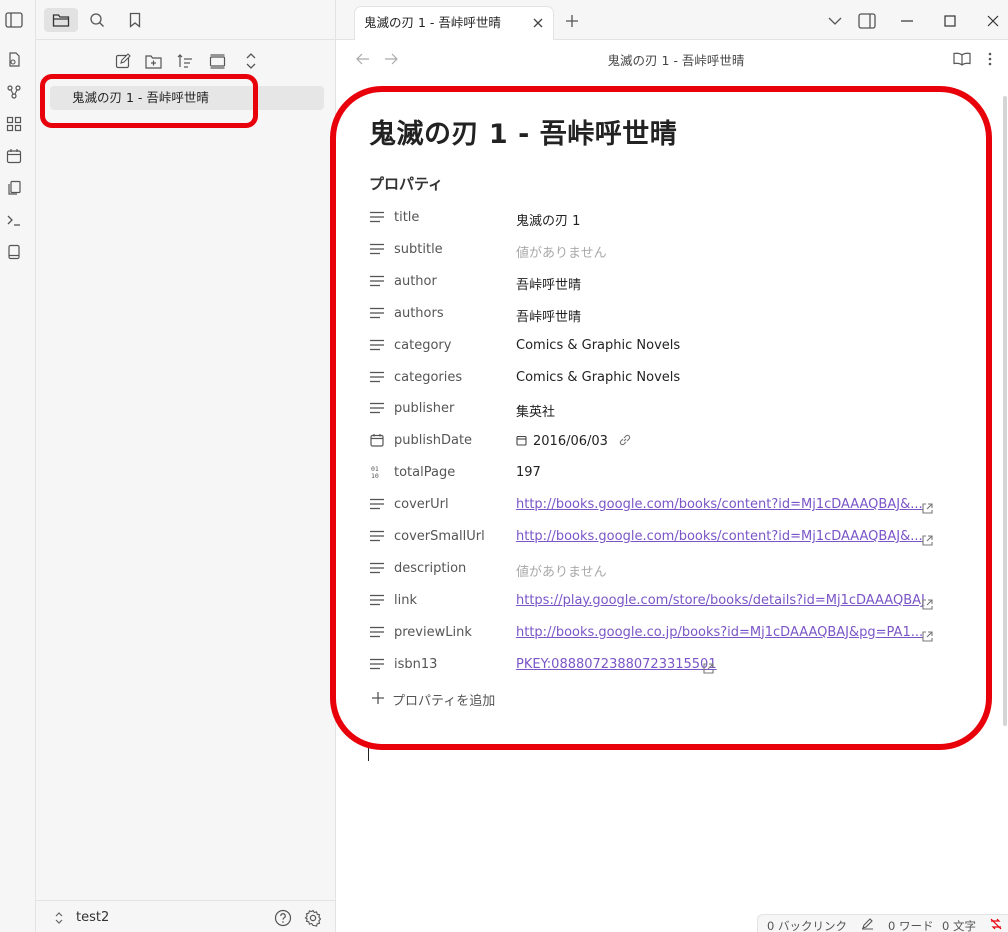  Describe the element at coordinates (313, 918) in the screenshot. I see `settings-gear-icon` at that location.